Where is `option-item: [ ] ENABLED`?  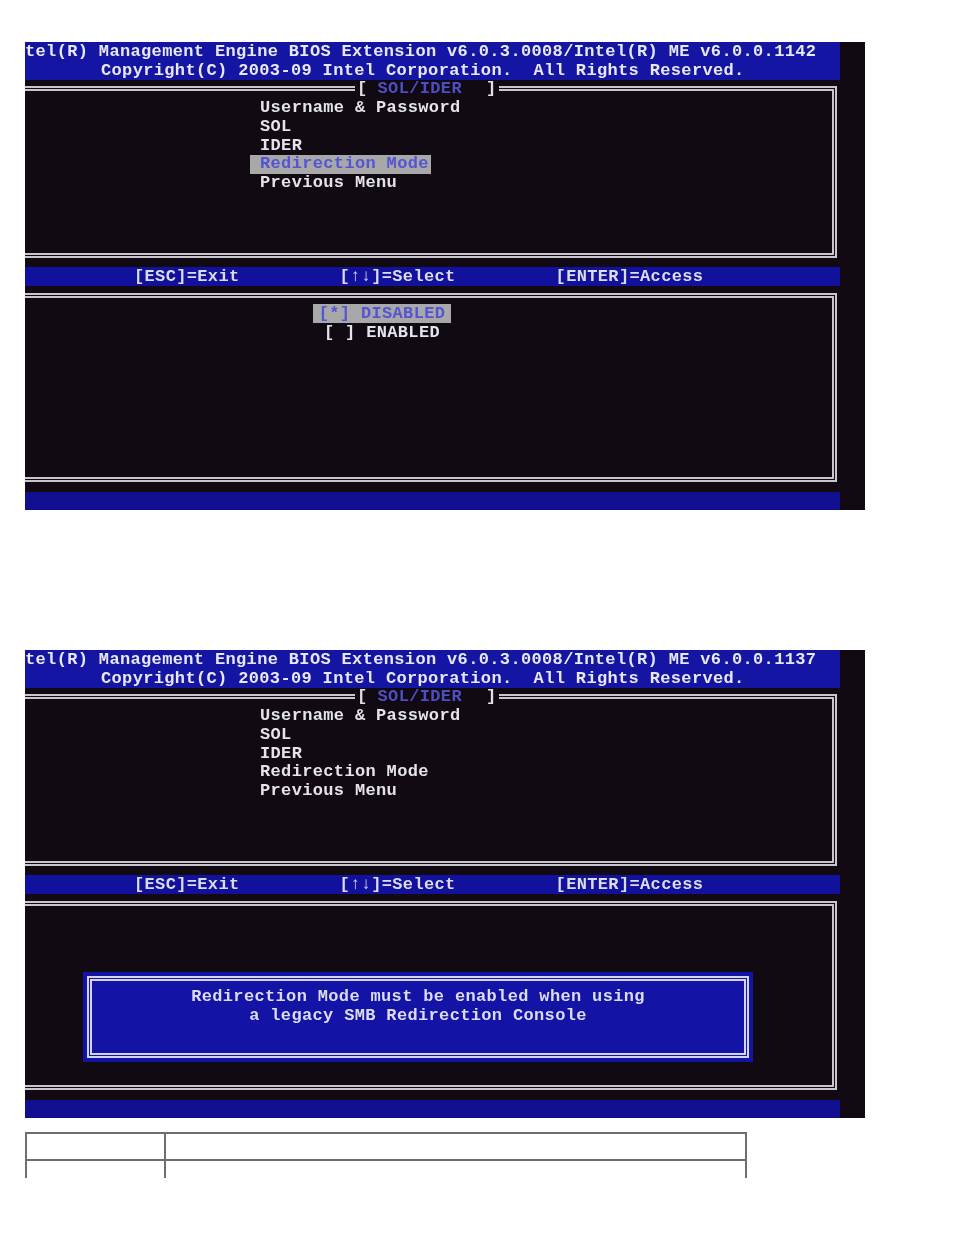 option-item: [ ] ENABLED is located at coordinates (382, 332).